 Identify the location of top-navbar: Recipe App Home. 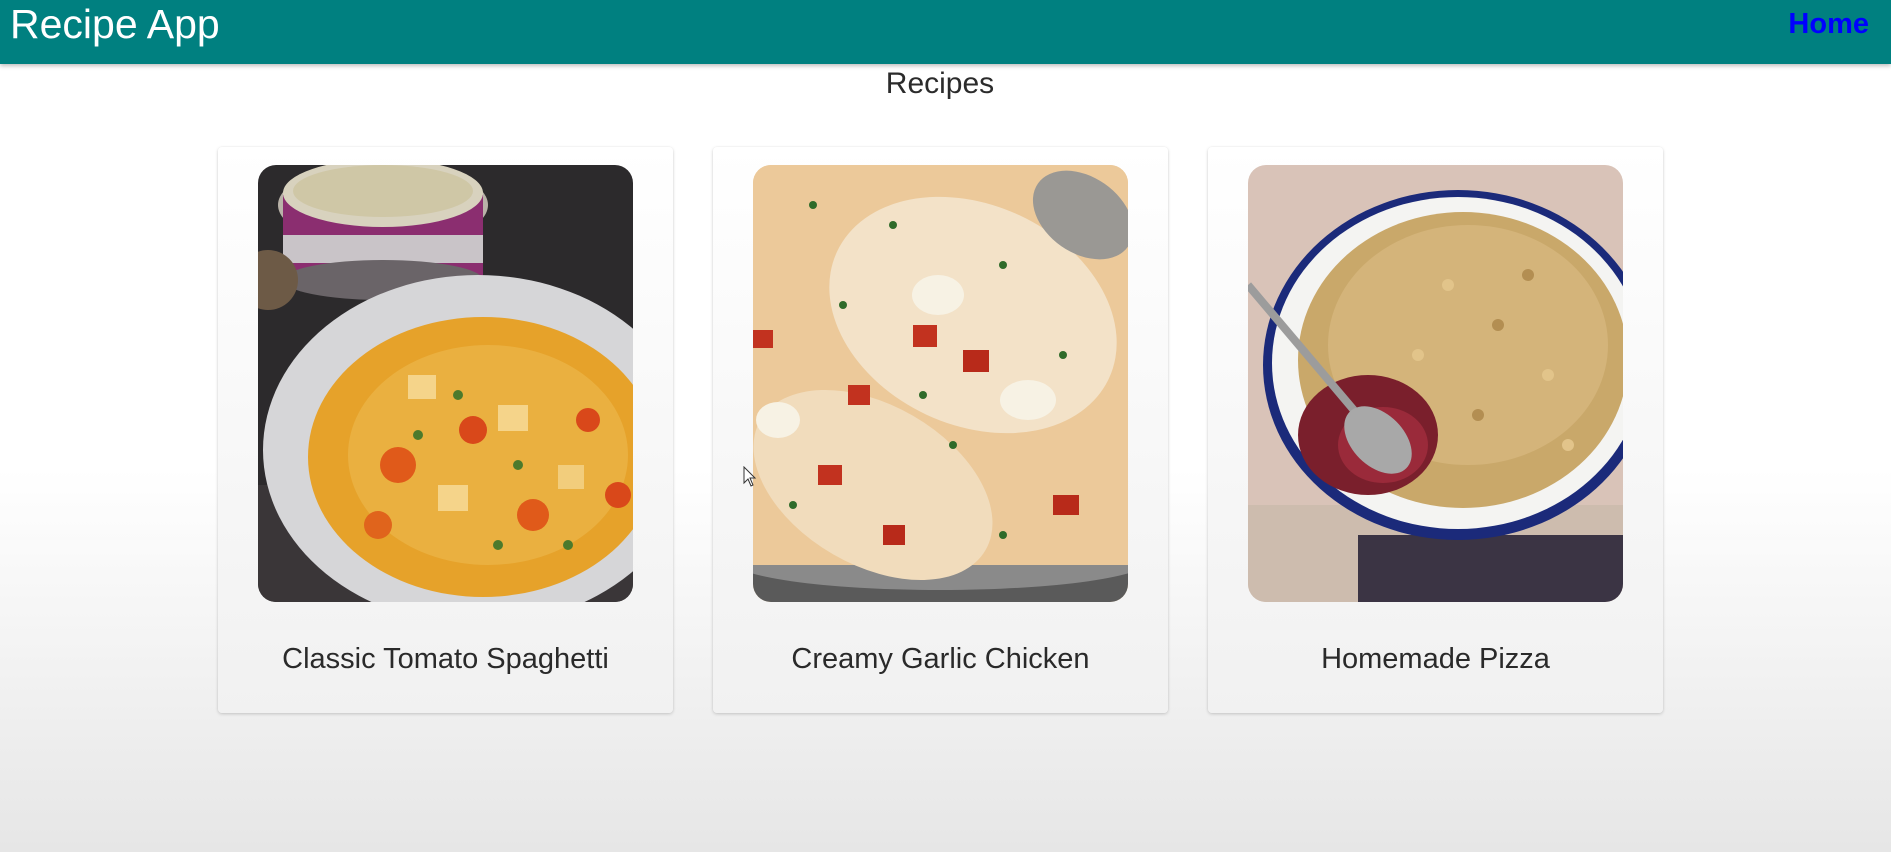
(945, 32).